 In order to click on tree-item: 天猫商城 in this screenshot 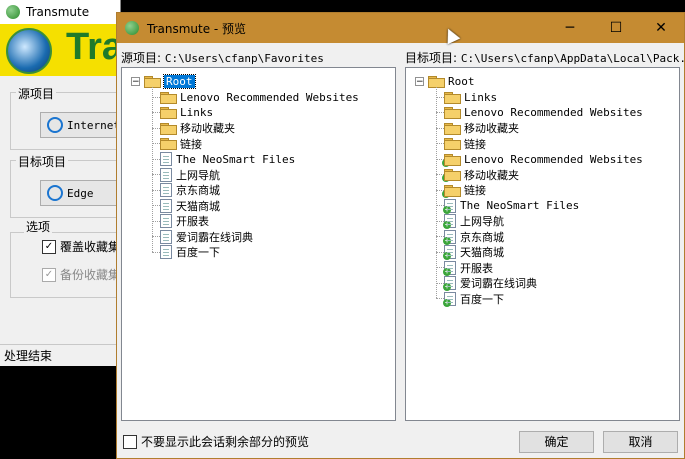, I will do `click(190, 205)`.